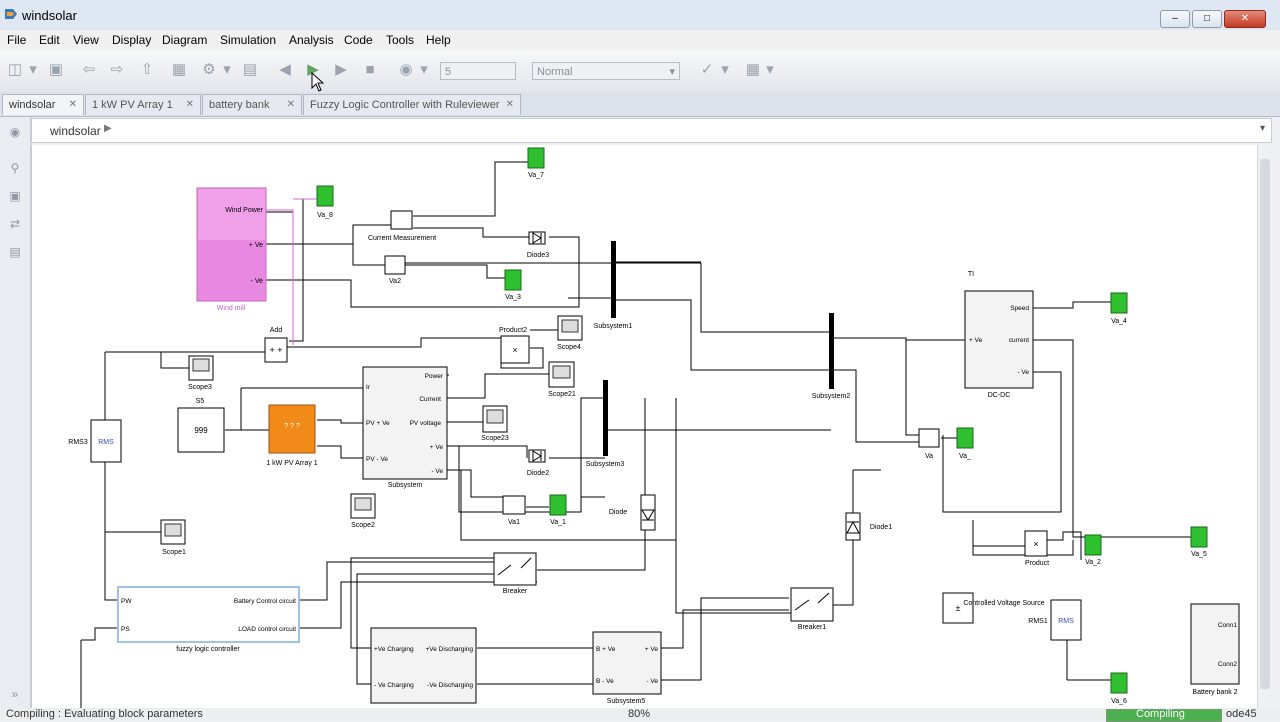 This screenshot has width=1280, height=722. What do you see at coordinates (378, 423) in the screenshot?
I see `sub-pv-plus-port: PV + Ve` at bounding box center [378, 423].